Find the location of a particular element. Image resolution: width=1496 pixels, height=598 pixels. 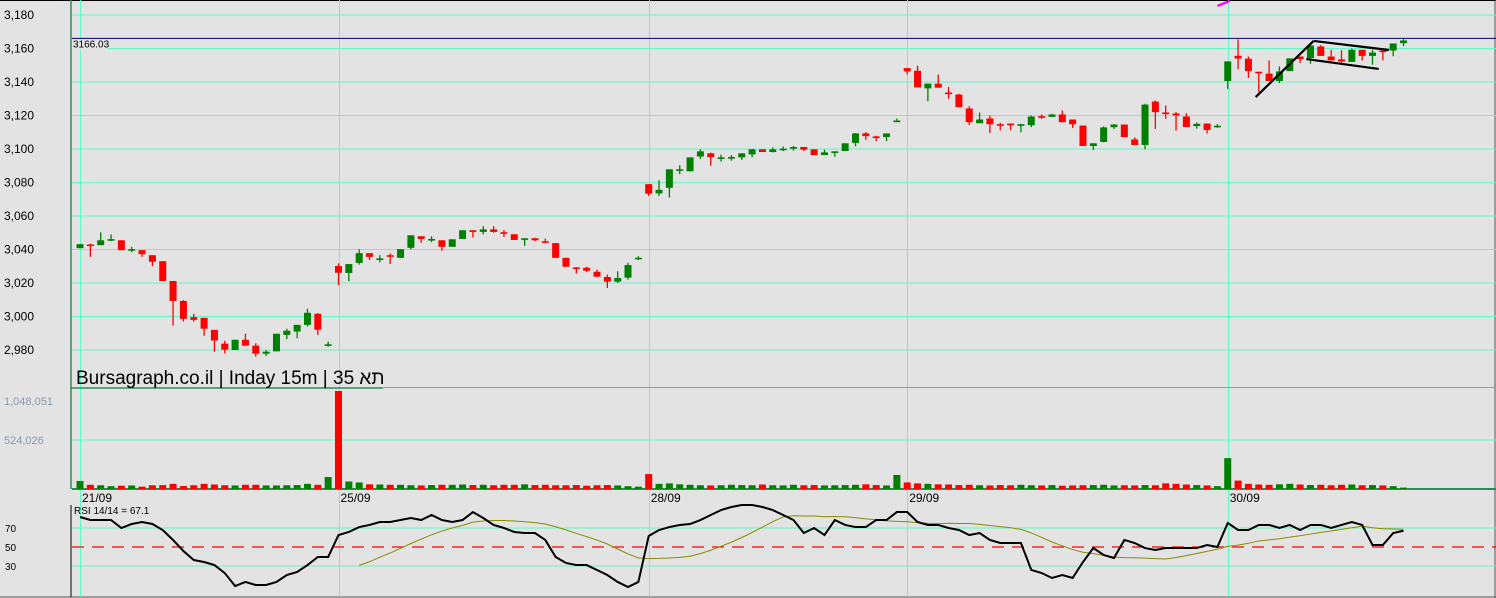

rsi-tick-label: 30 is located at coordinates (11, 567).